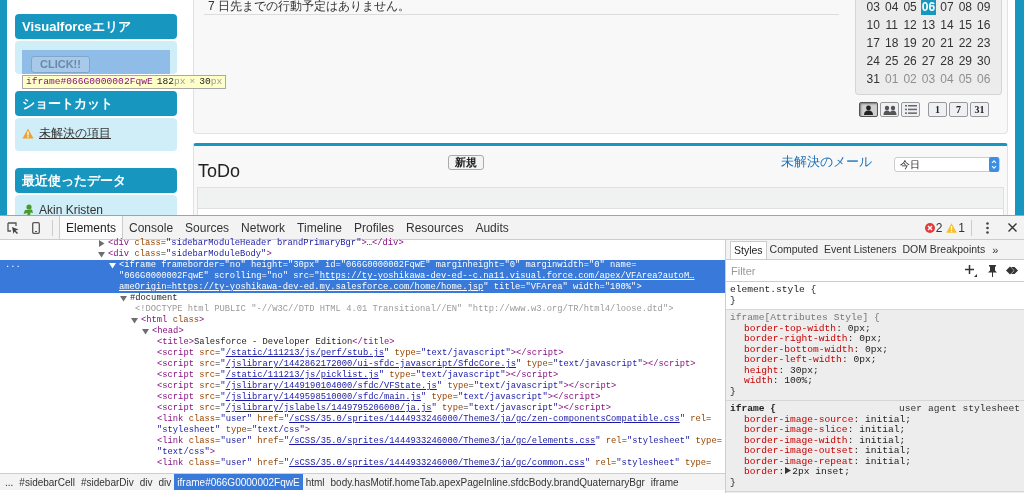 The image size is (1024, 493). I want to click on styles-filter-bar: Filter, so click(875, 271).